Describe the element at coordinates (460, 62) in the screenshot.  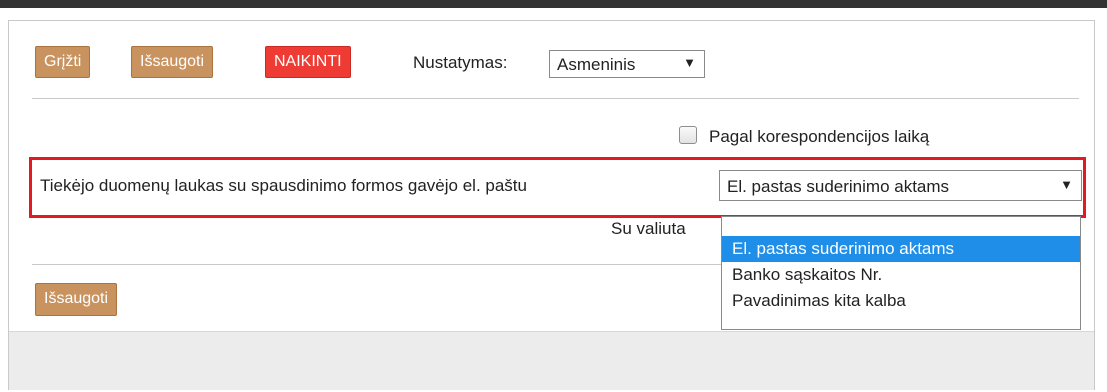
I see `setting-label: Nustatymas:` at that location.